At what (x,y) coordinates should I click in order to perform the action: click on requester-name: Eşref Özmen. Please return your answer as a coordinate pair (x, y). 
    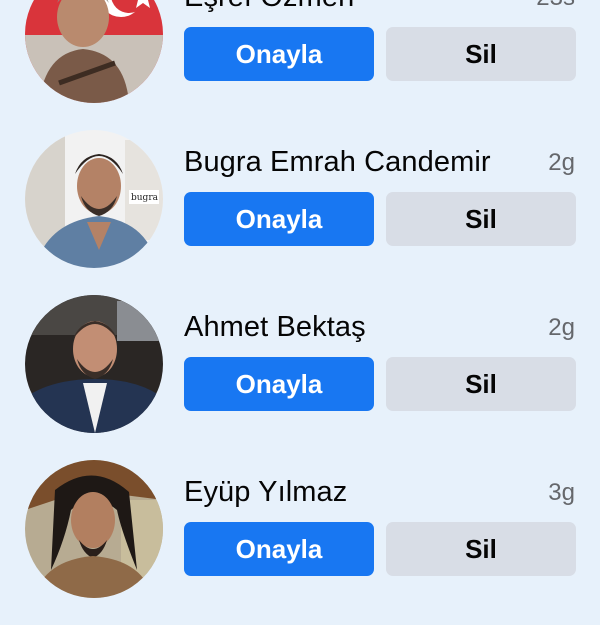
    Looking at the image, I should click on (269, 7).